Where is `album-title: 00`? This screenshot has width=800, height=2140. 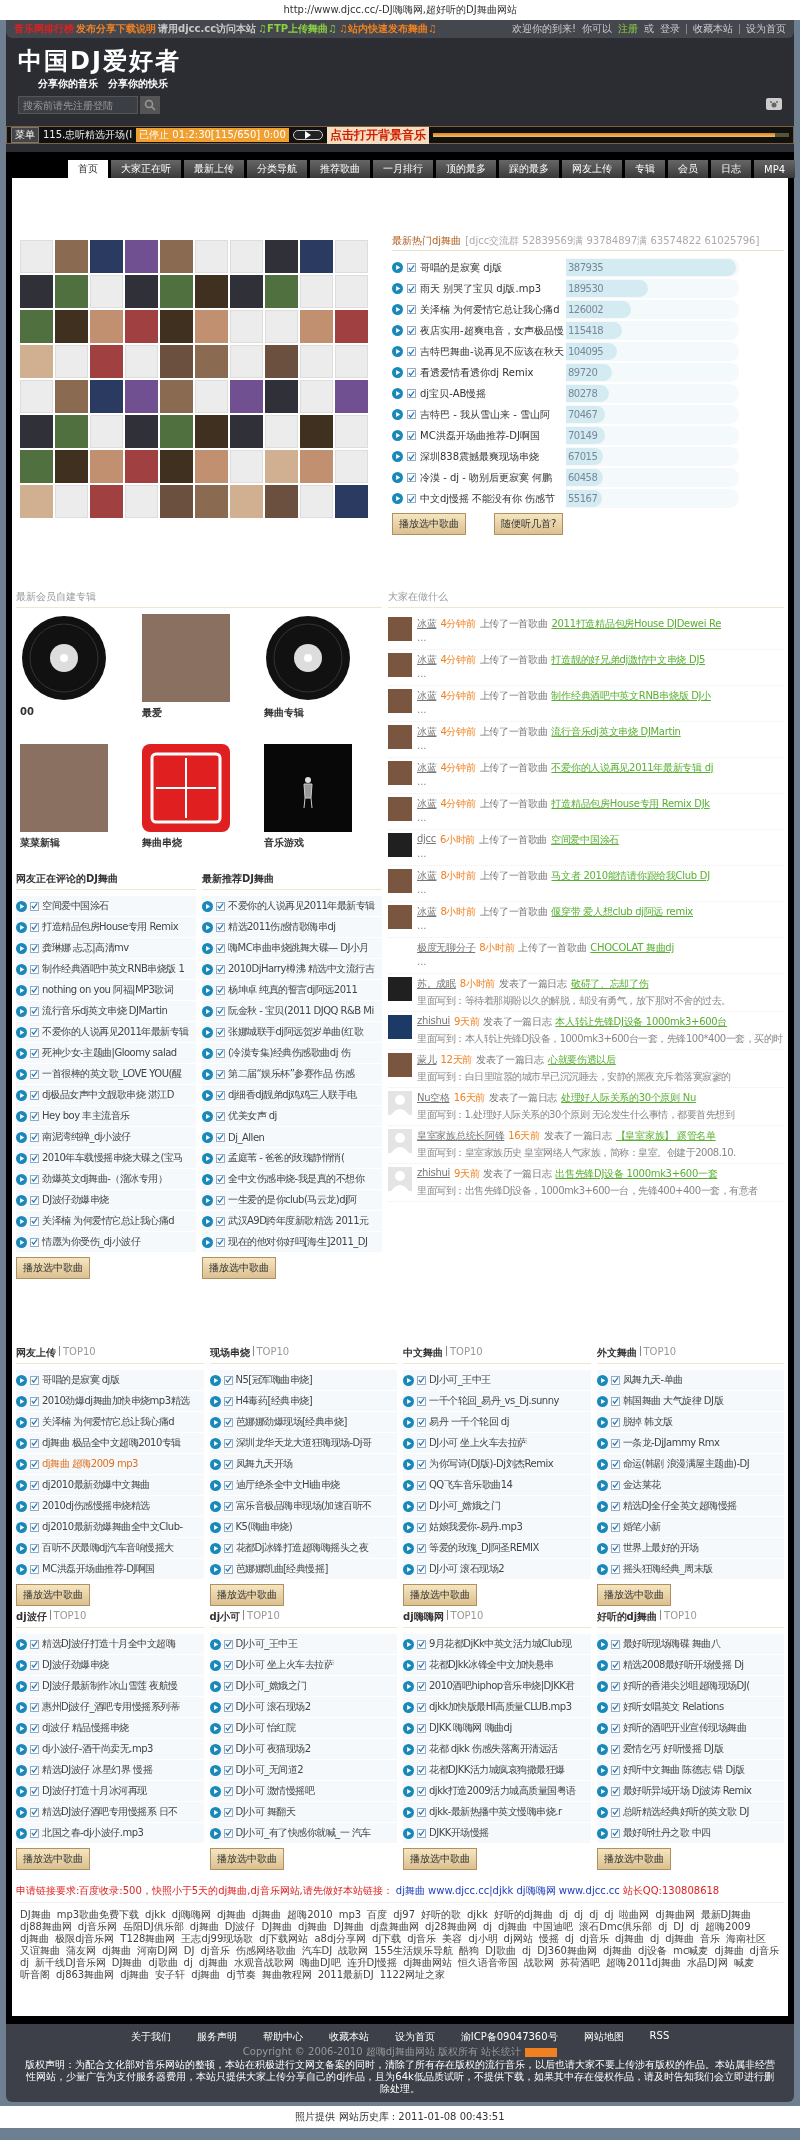
album-title: 00 is located at coordinates (76, 711).